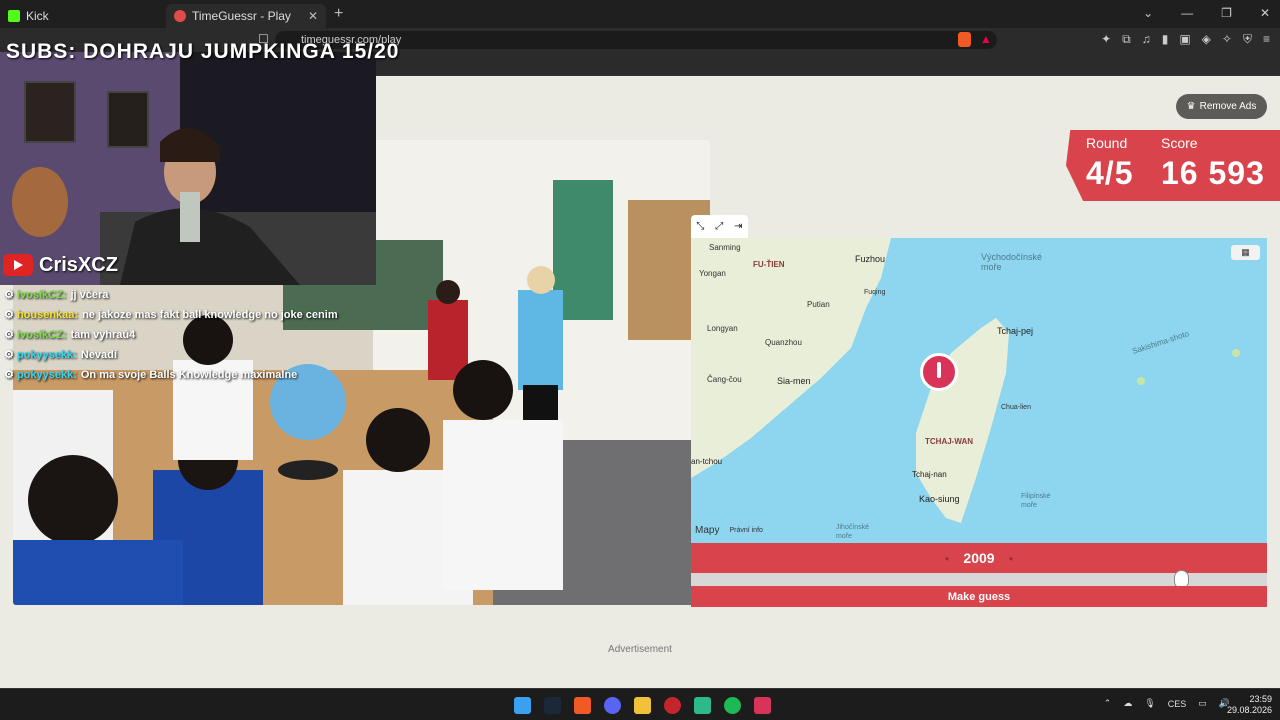  I want to click on tab-label: TimeGuessr - Play, so click(241, 16).